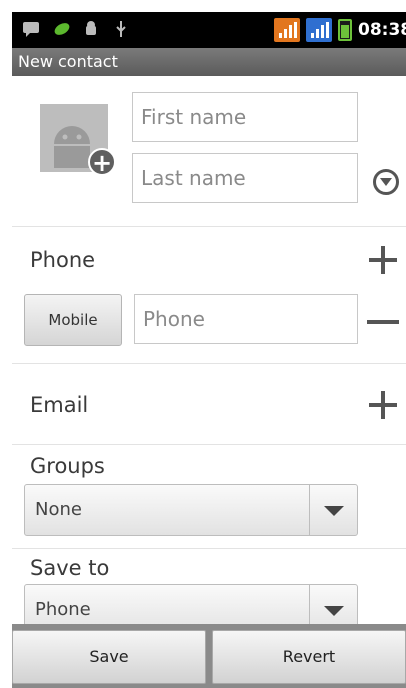 The height and width of the screenshot is (688, 406). Describe the element at coordinates (58, 509) in the screenshot. I see `groups-selected-value: None` at that location.